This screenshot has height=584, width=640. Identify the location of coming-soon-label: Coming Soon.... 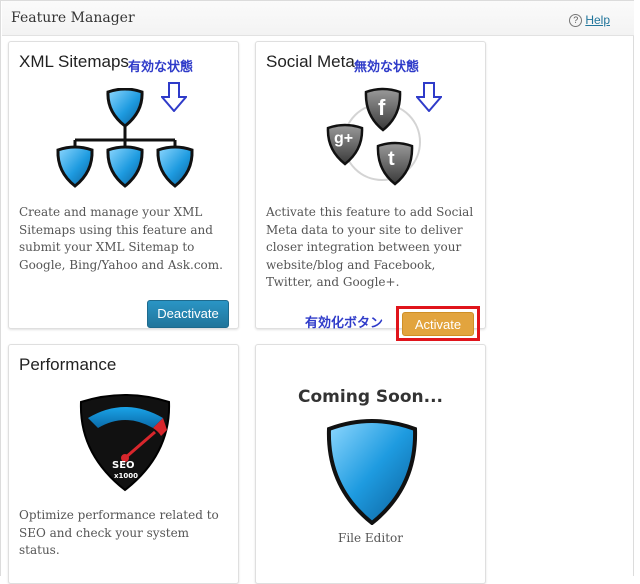
(370, 397).